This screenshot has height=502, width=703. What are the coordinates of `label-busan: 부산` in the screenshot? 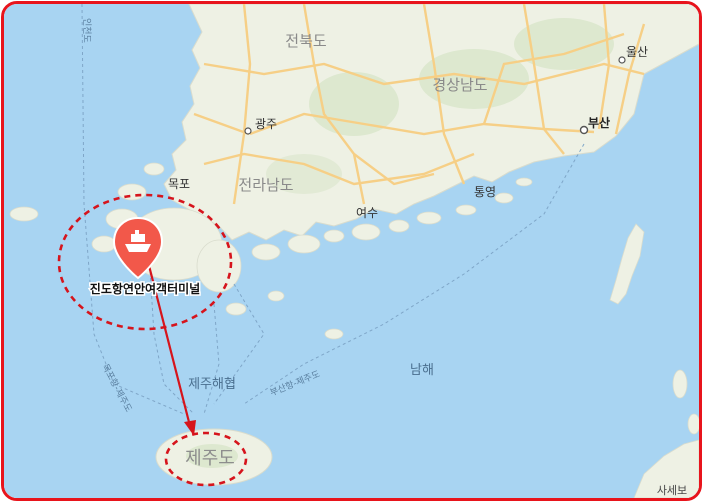 It's located at (599, 122).